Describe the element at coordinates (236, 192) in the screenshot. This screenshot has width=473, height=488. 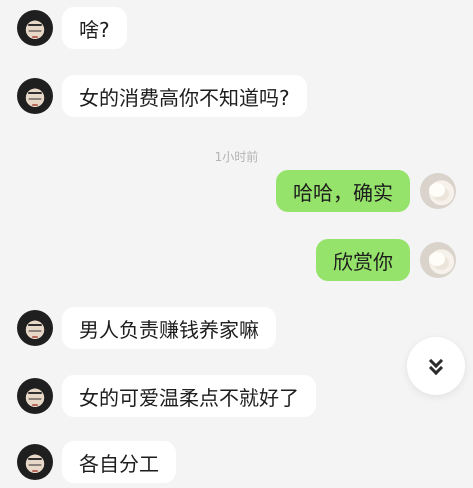
I see `message-row: 哈哈，确实` at that location.